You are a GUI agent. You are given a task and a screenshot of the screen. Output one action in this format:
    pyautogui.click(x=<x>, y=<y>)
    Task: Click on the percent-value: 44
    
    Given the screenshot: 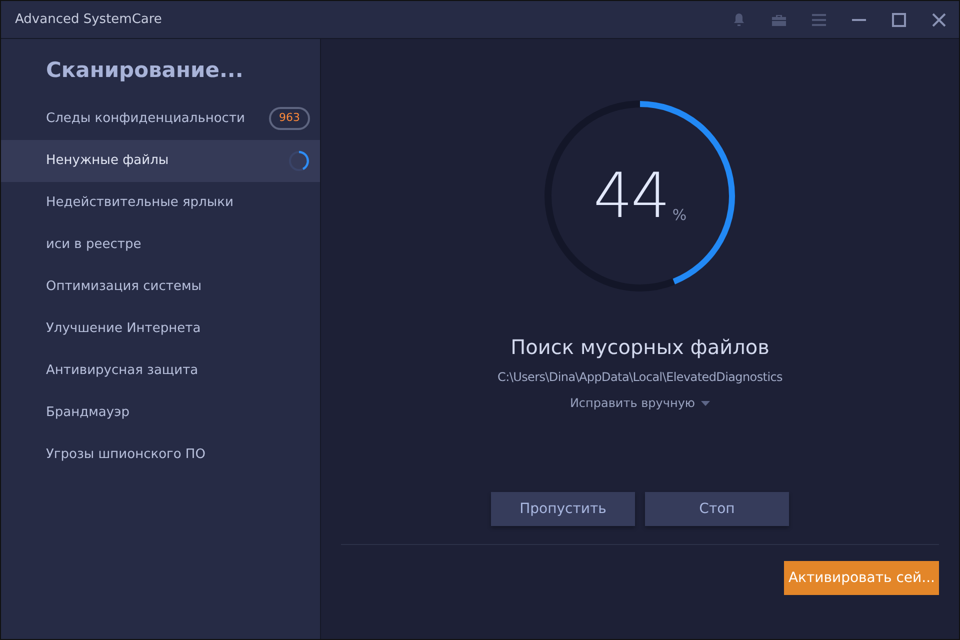 What is the action you would take?
    pyautogui.click(x=630, y=196)
    